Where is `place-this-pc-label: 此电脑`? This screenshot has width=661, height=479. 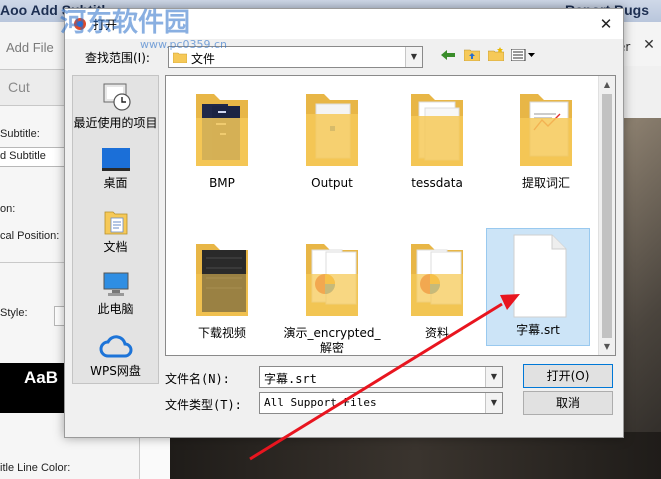
place-this-pc-label: 此电脑 is located at coordinates (115, 309).